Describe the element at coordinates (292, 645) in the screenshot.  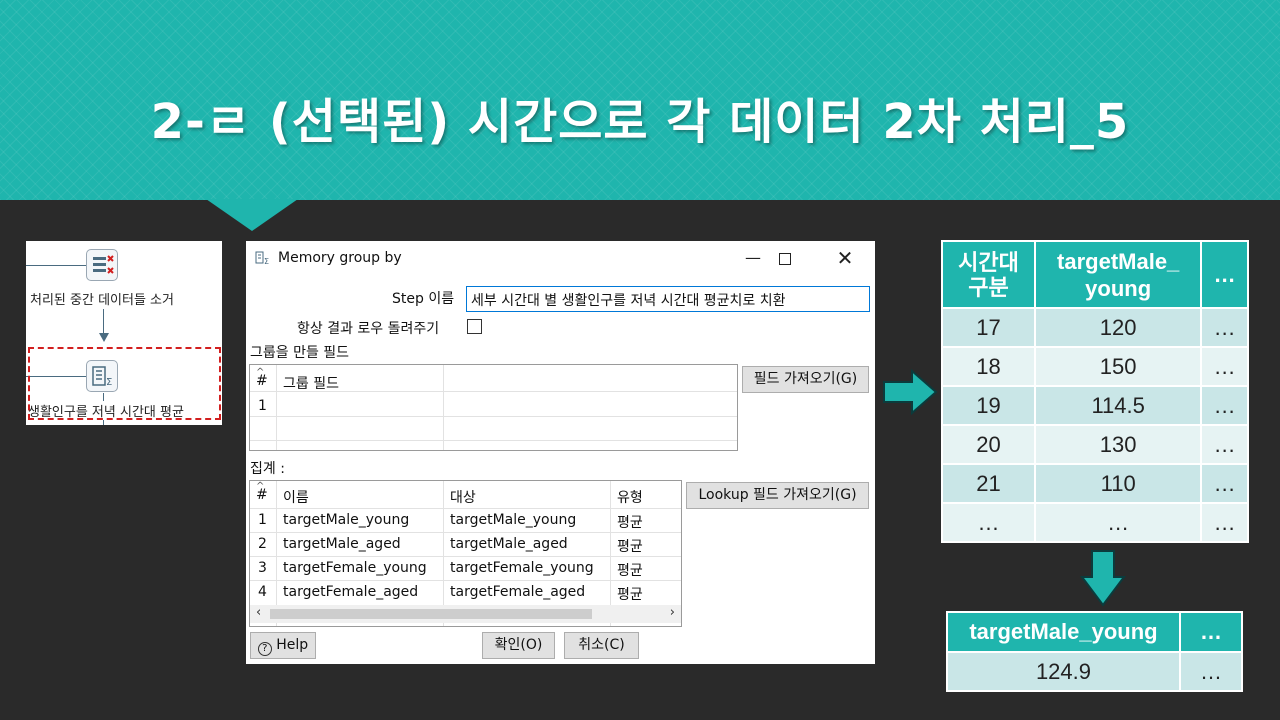
I see `help-button-label: Help` at that location.